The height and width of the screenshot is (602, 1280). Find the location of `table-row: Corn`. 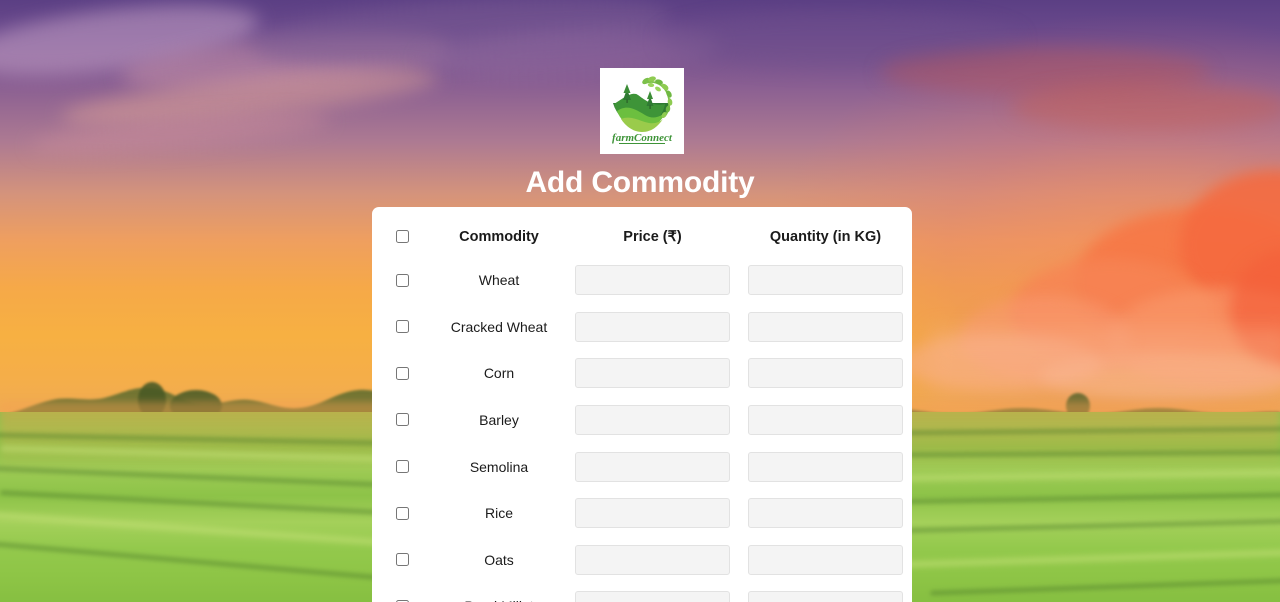

table-row: Corn is located at coordinates (642, 373).